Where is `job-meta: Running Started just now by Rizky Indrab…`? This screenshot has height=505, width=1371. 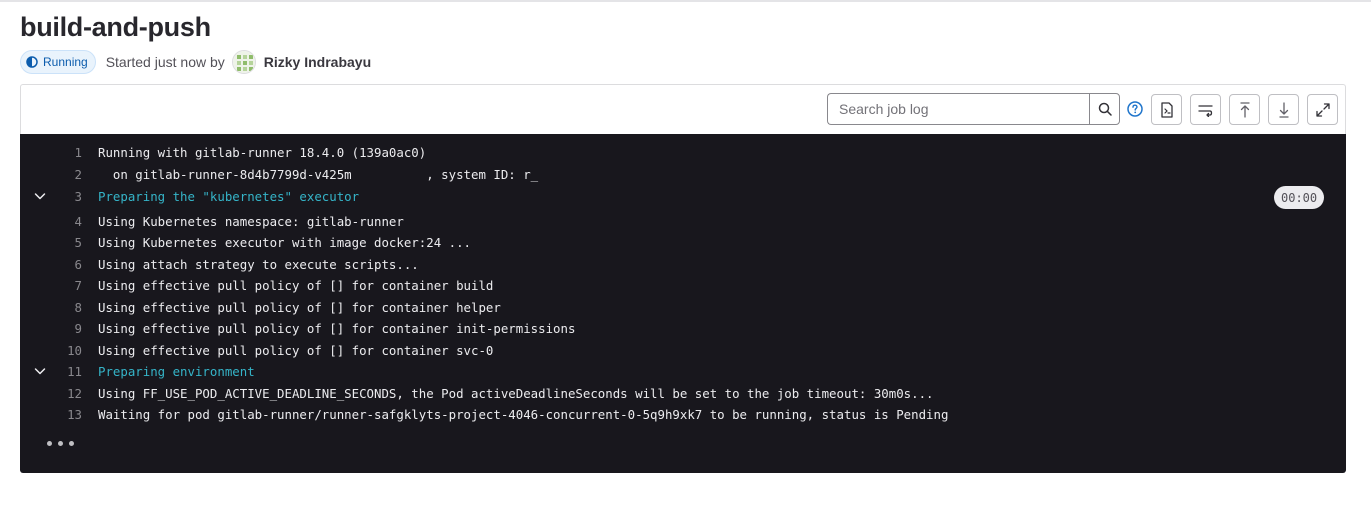 job-meta: Running Started just now by Rizky Indrab… is located at coordinates (195, 62).